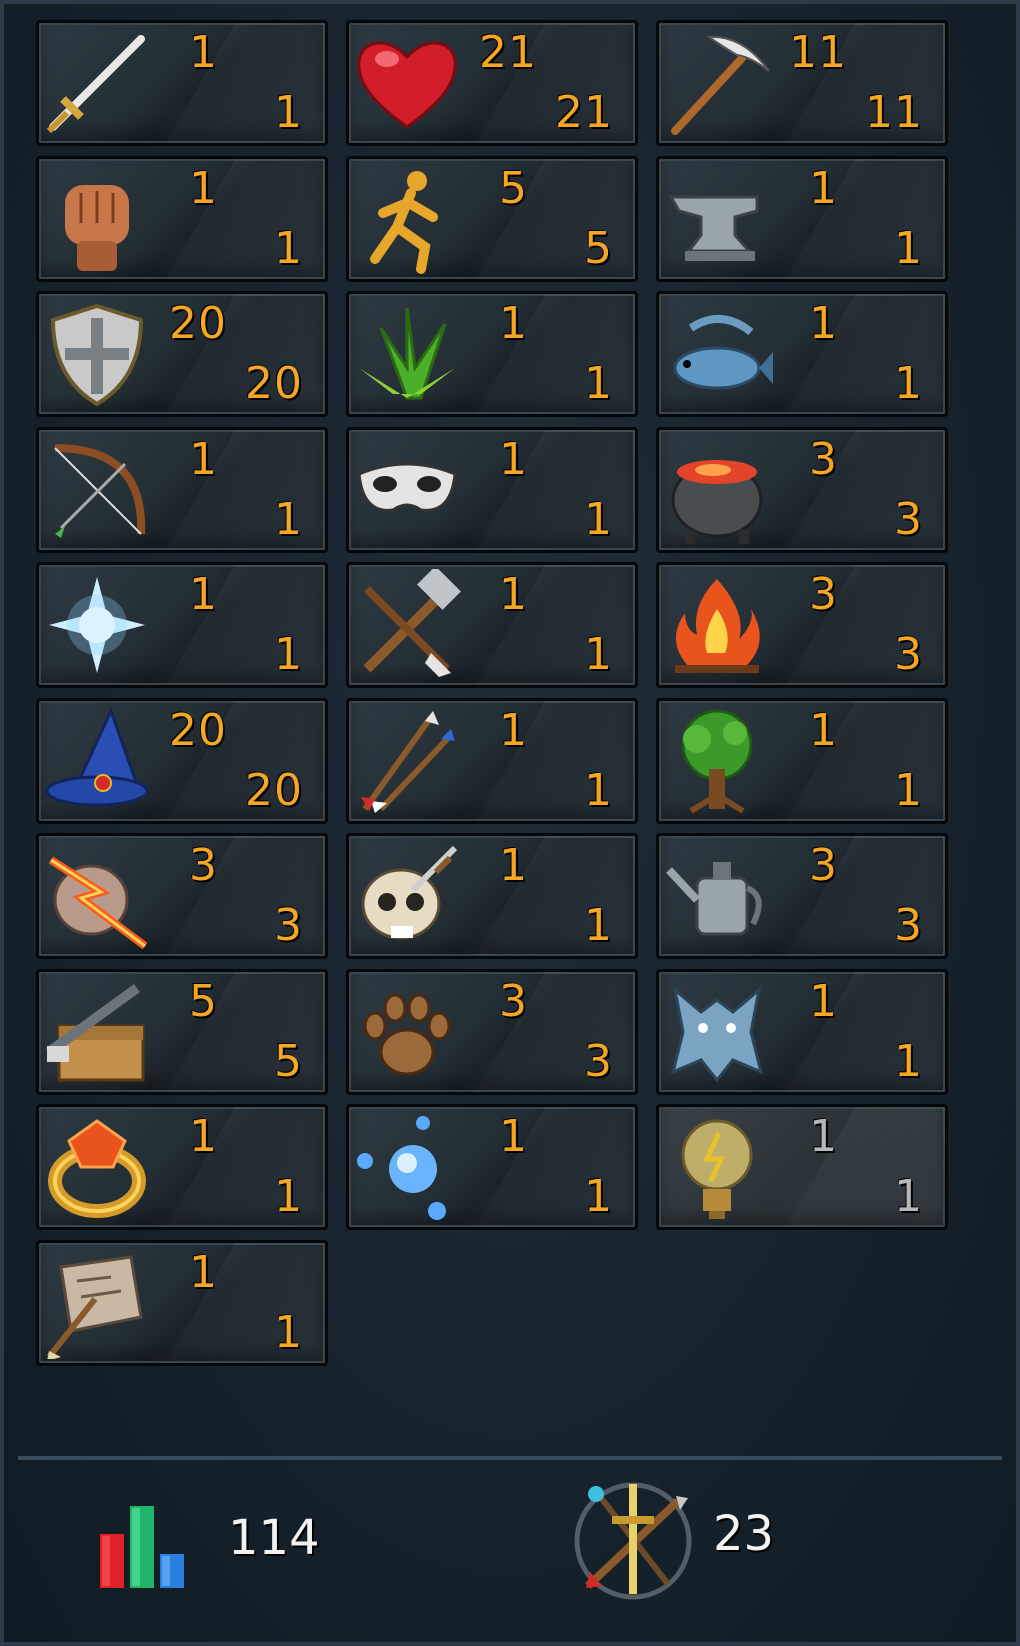  What do you see at coordinates (142, 1547) in the screenshot?
I see `bar-chart-icon` at bounding box center [142, 1547].